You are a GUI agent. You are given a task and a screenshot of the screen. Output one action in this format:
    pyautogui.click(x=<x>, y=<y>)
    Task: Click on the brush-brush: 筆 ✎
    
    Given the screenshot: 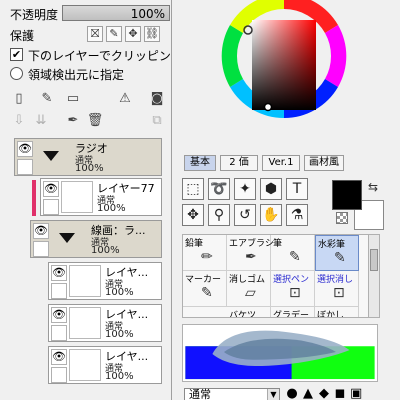 What is the action you would take?
    pyautogui.click(x=293, y=253)
    